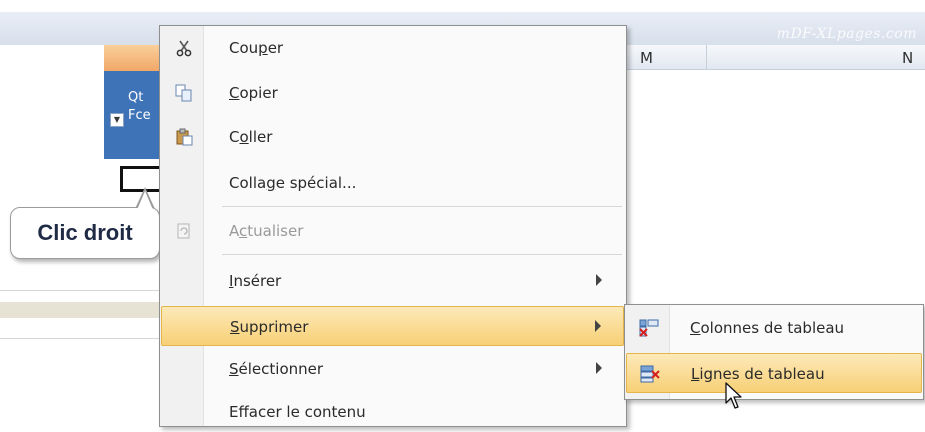  Describe the element at coordinates (392, 137) in the screenshot. I see `menu-item-coller: Coller` at that location.